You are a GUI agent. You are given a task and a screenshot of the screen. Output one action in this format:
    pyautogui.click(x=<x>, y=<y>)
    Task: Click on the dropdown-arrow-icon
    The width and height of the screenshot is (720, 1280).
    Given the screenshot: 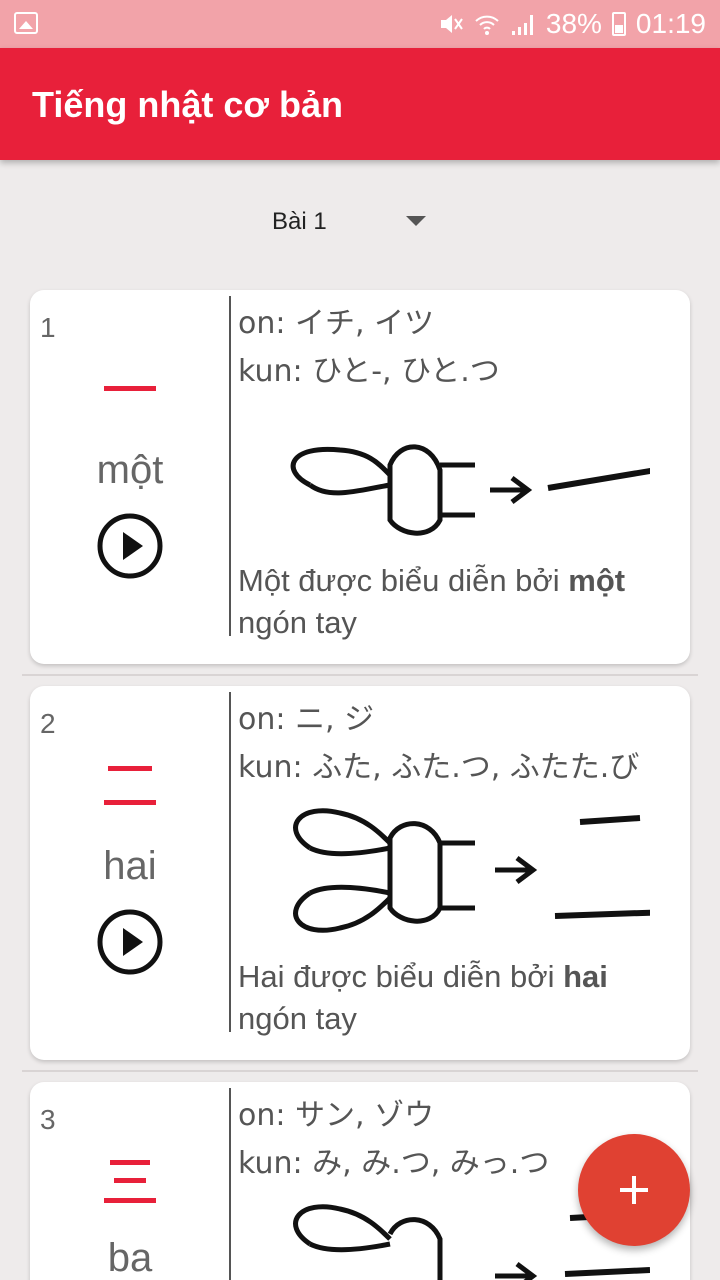 What is the action you would take?
    pyautogui.click(x=416, y=221)
    